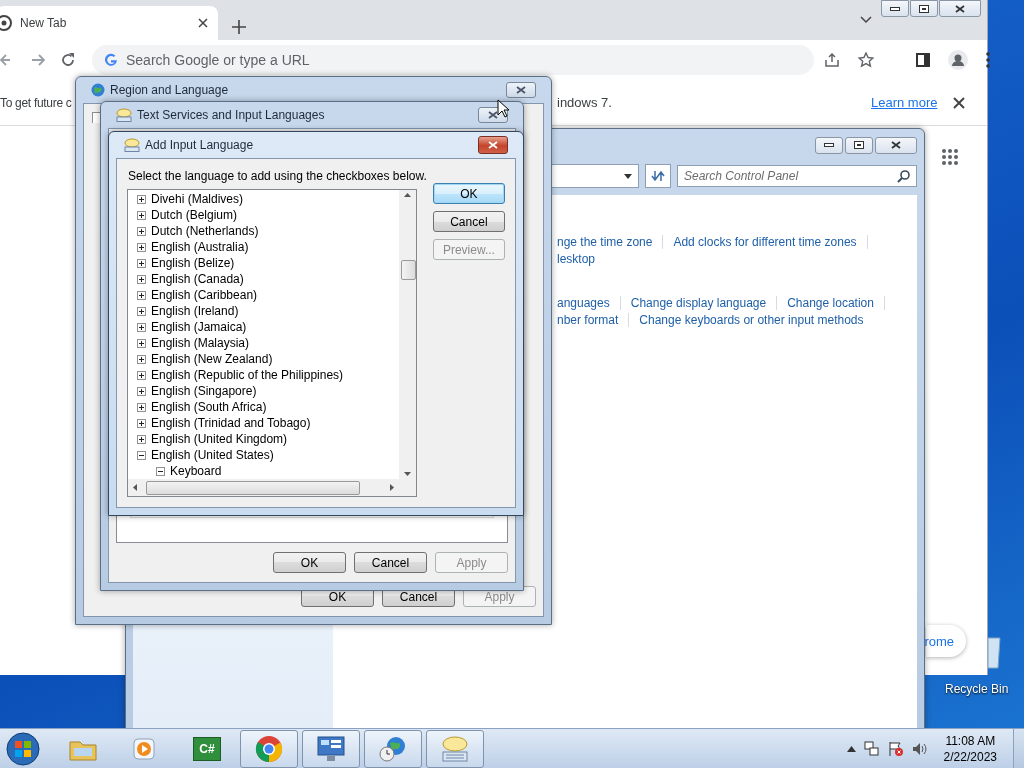 The width and height of the screenshot is (1024, 768). I want to click on plus-icon, so click(239, 27).